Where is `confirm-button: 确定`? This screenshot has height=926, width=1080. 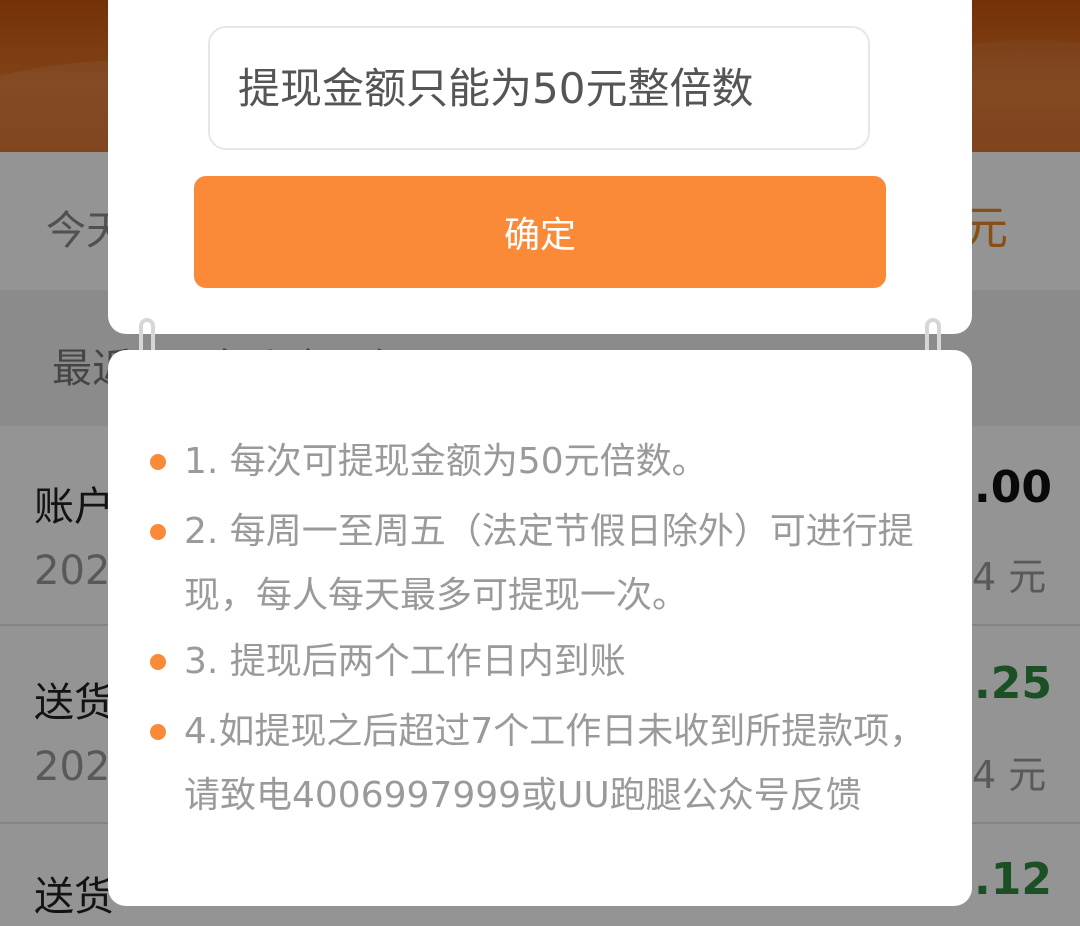 confirm-button: 确定 is located at coordinates (540, 232).